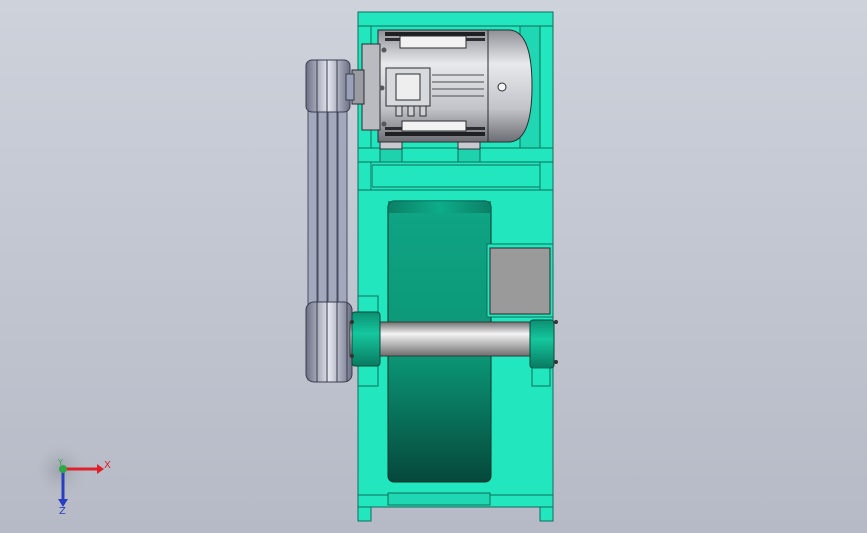 Image resolution: width=867 pixels, height=533 pixels. Describe the element at coordinates (543, 353) in the screenshot. I see `bearing-right` at that location.